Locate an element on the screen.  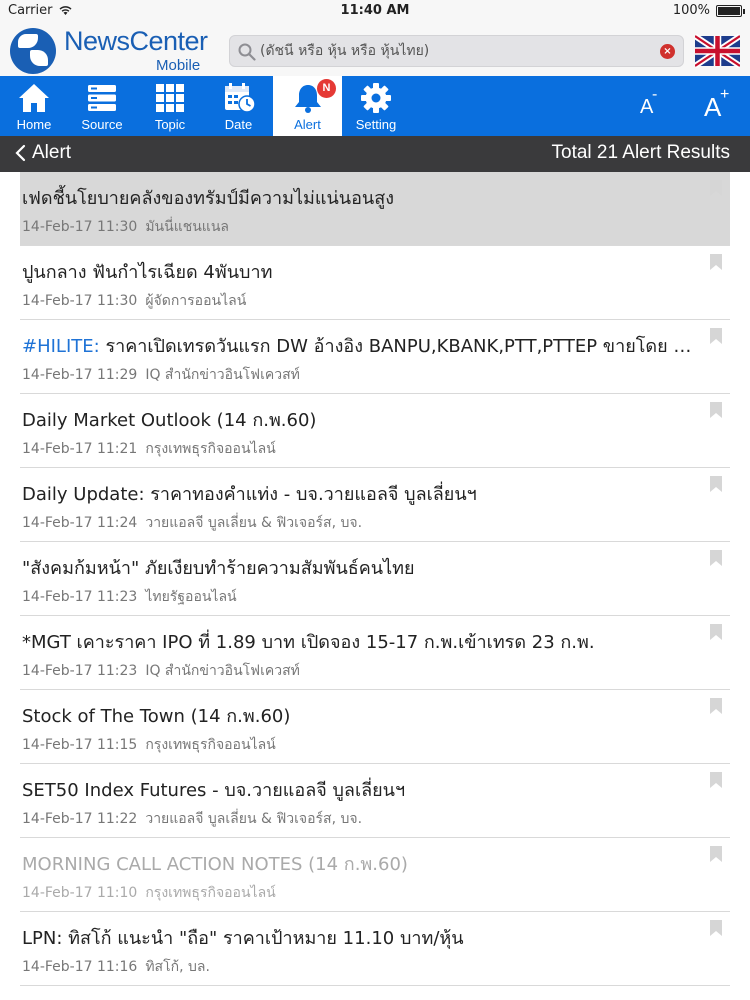
globe-logo-icon is located at coordinates (33, 51).